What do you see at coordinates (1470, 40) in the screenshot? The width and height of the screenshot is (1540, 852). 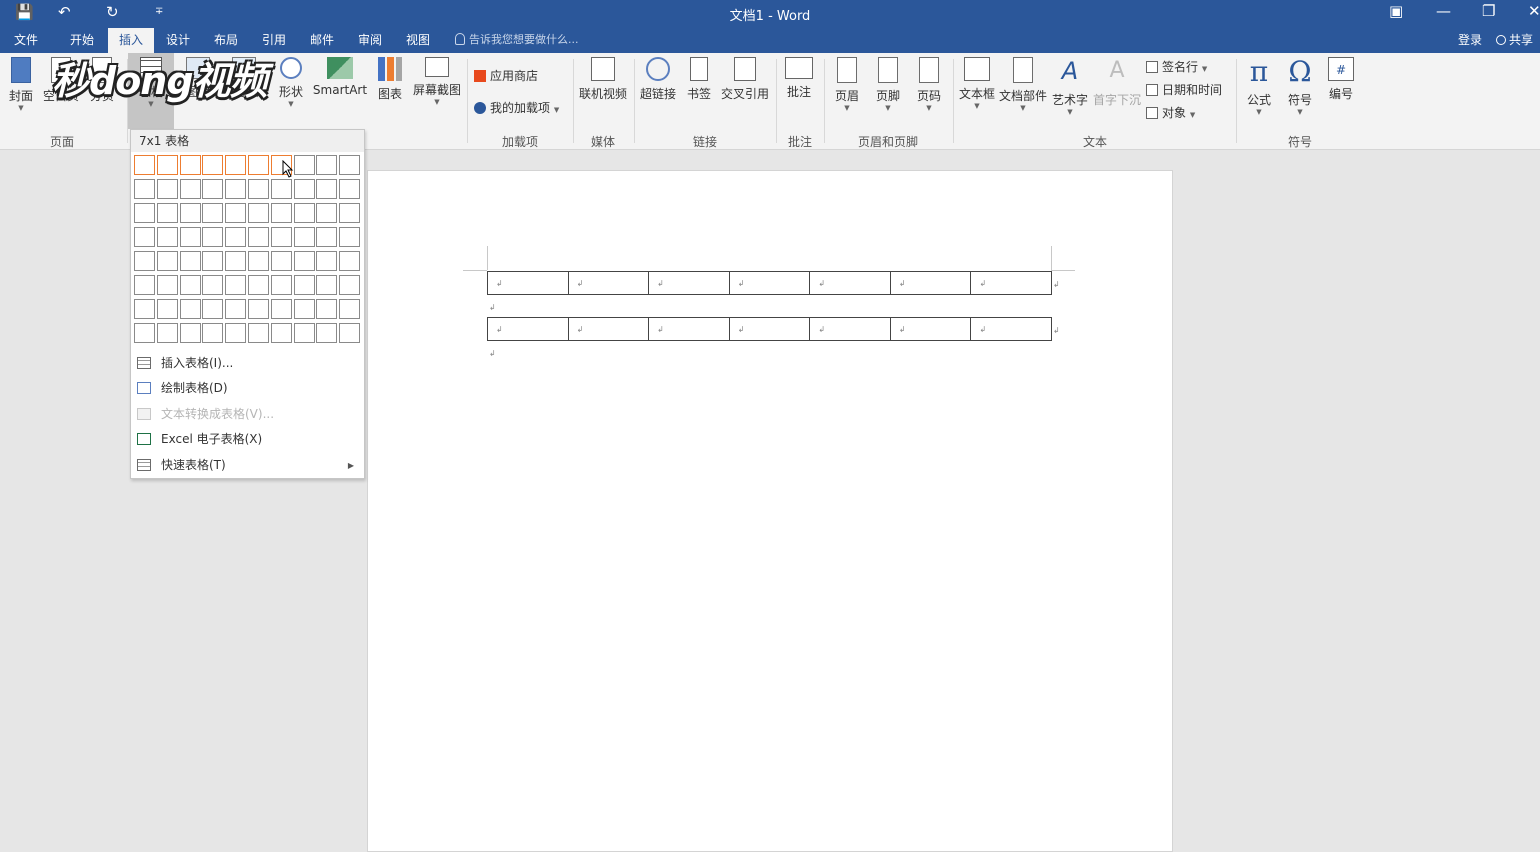 I see `sign-in-link: 登录` at bounding box center [1470, 40].